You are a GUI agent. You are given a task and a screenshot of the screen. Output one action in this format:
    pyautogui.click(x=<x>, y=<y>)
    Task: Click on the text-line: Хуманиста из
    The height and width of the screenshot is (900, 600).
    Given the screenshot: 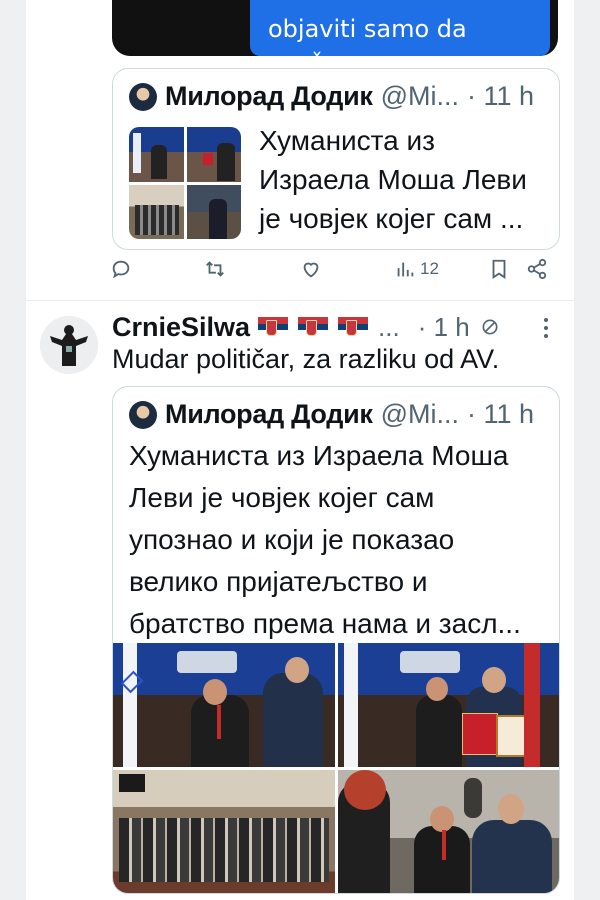 What is the action you would take?
    pyautogui.click(x=347, y=140)
    